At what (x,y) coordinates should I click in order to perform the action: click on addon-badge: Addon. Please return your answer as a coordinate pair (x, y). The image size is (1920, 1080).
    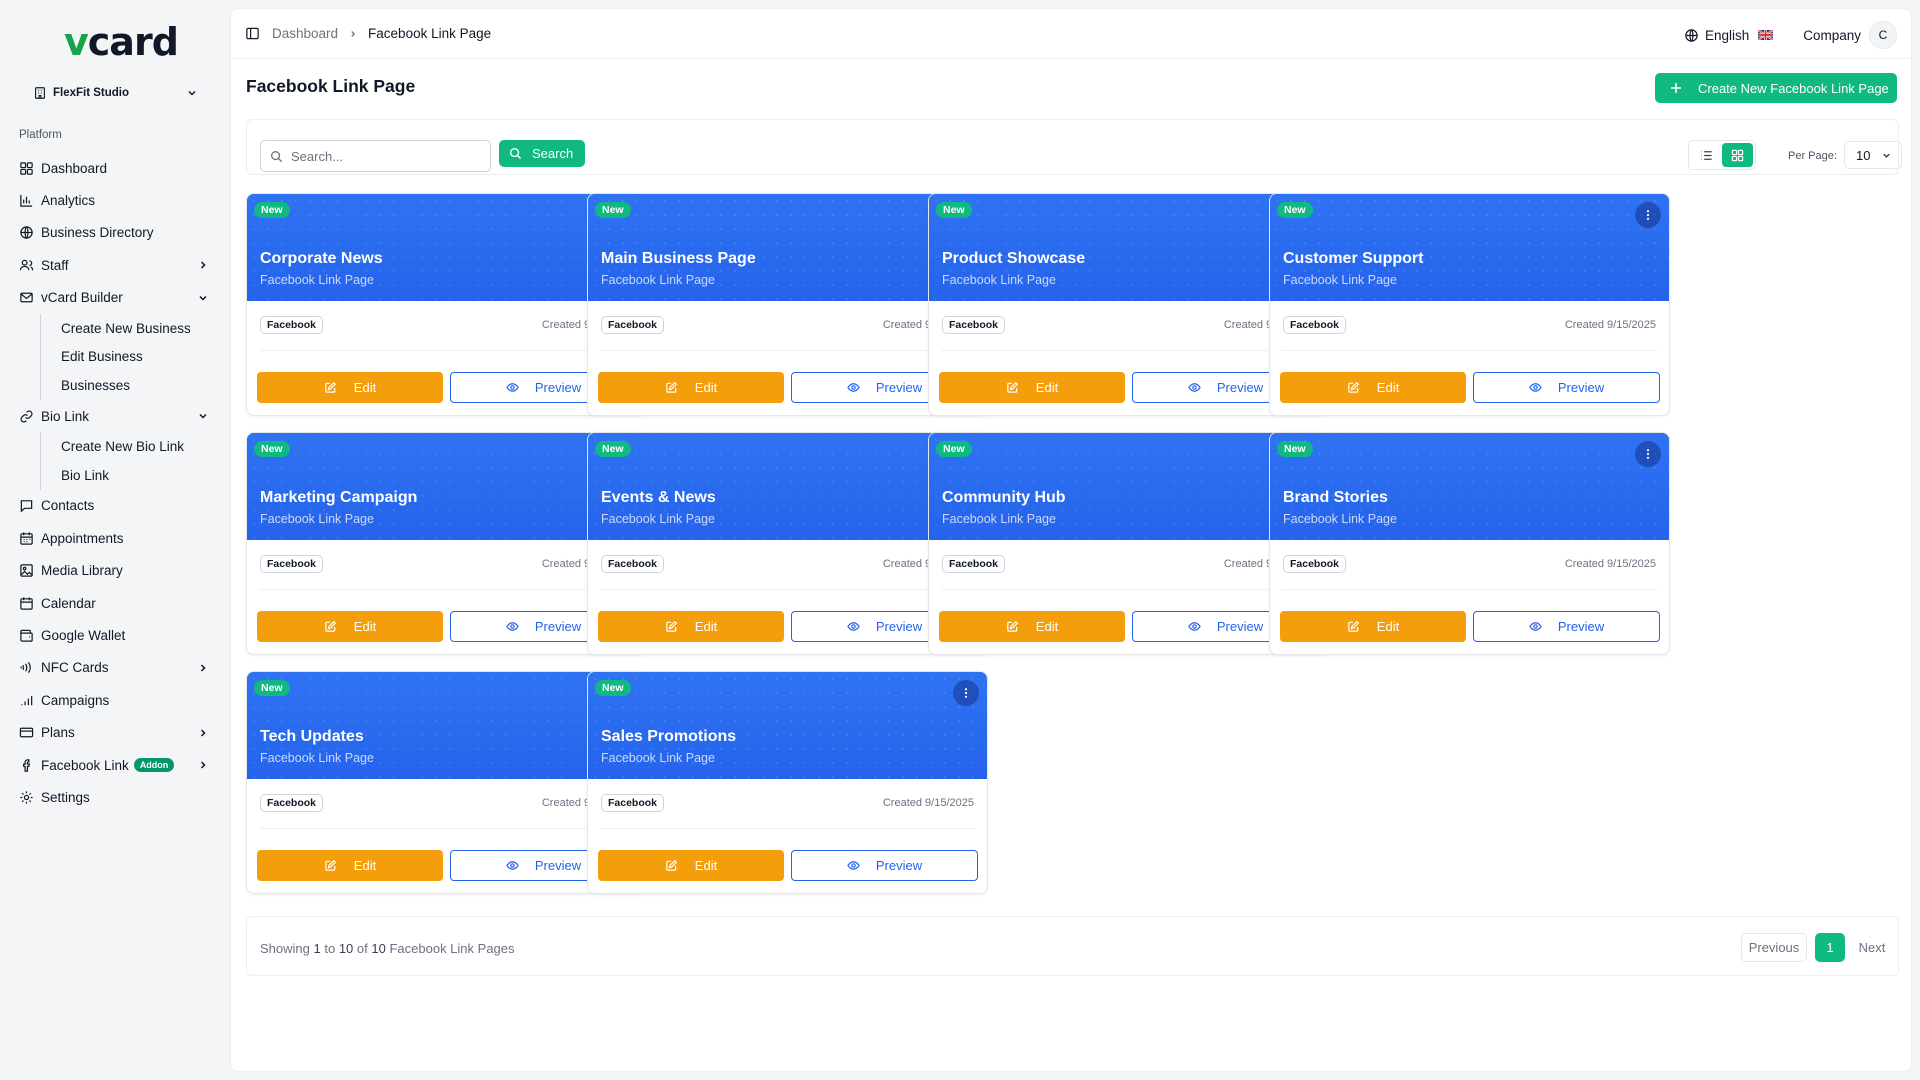
    Looking at the image, I should click on (154, 765).